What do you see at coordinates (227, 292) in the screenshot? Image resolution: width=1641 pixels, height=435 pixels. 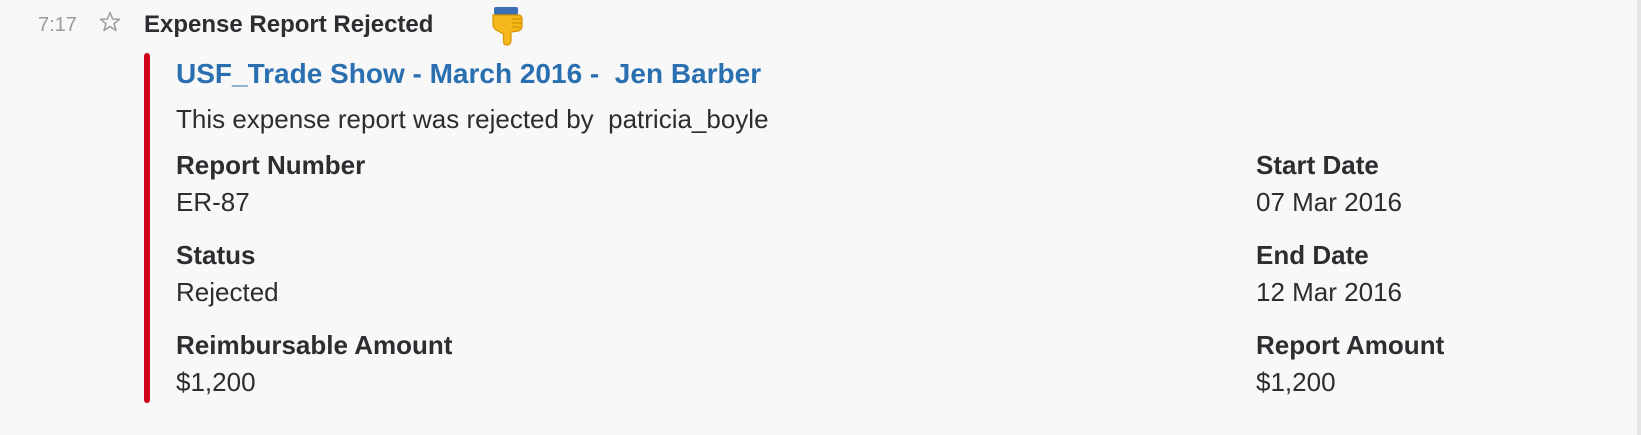 I see `field-value-status: Rejected` at bounding box center [227, 292].